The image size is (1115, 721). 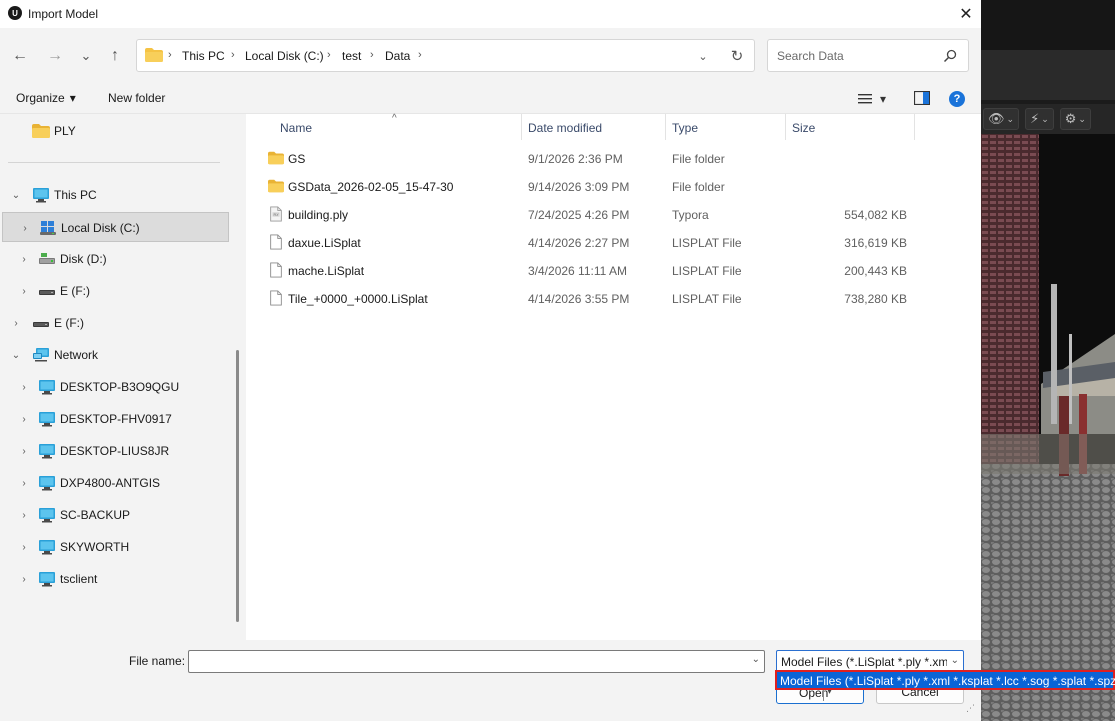 I want to click on nav-divider, so click(x=114, y=162).